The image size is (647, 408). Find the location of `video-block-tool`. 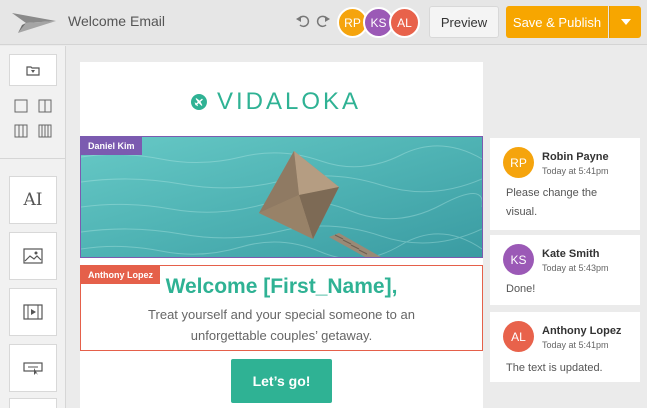

video-block-tool is located at coordinates (33, 312).